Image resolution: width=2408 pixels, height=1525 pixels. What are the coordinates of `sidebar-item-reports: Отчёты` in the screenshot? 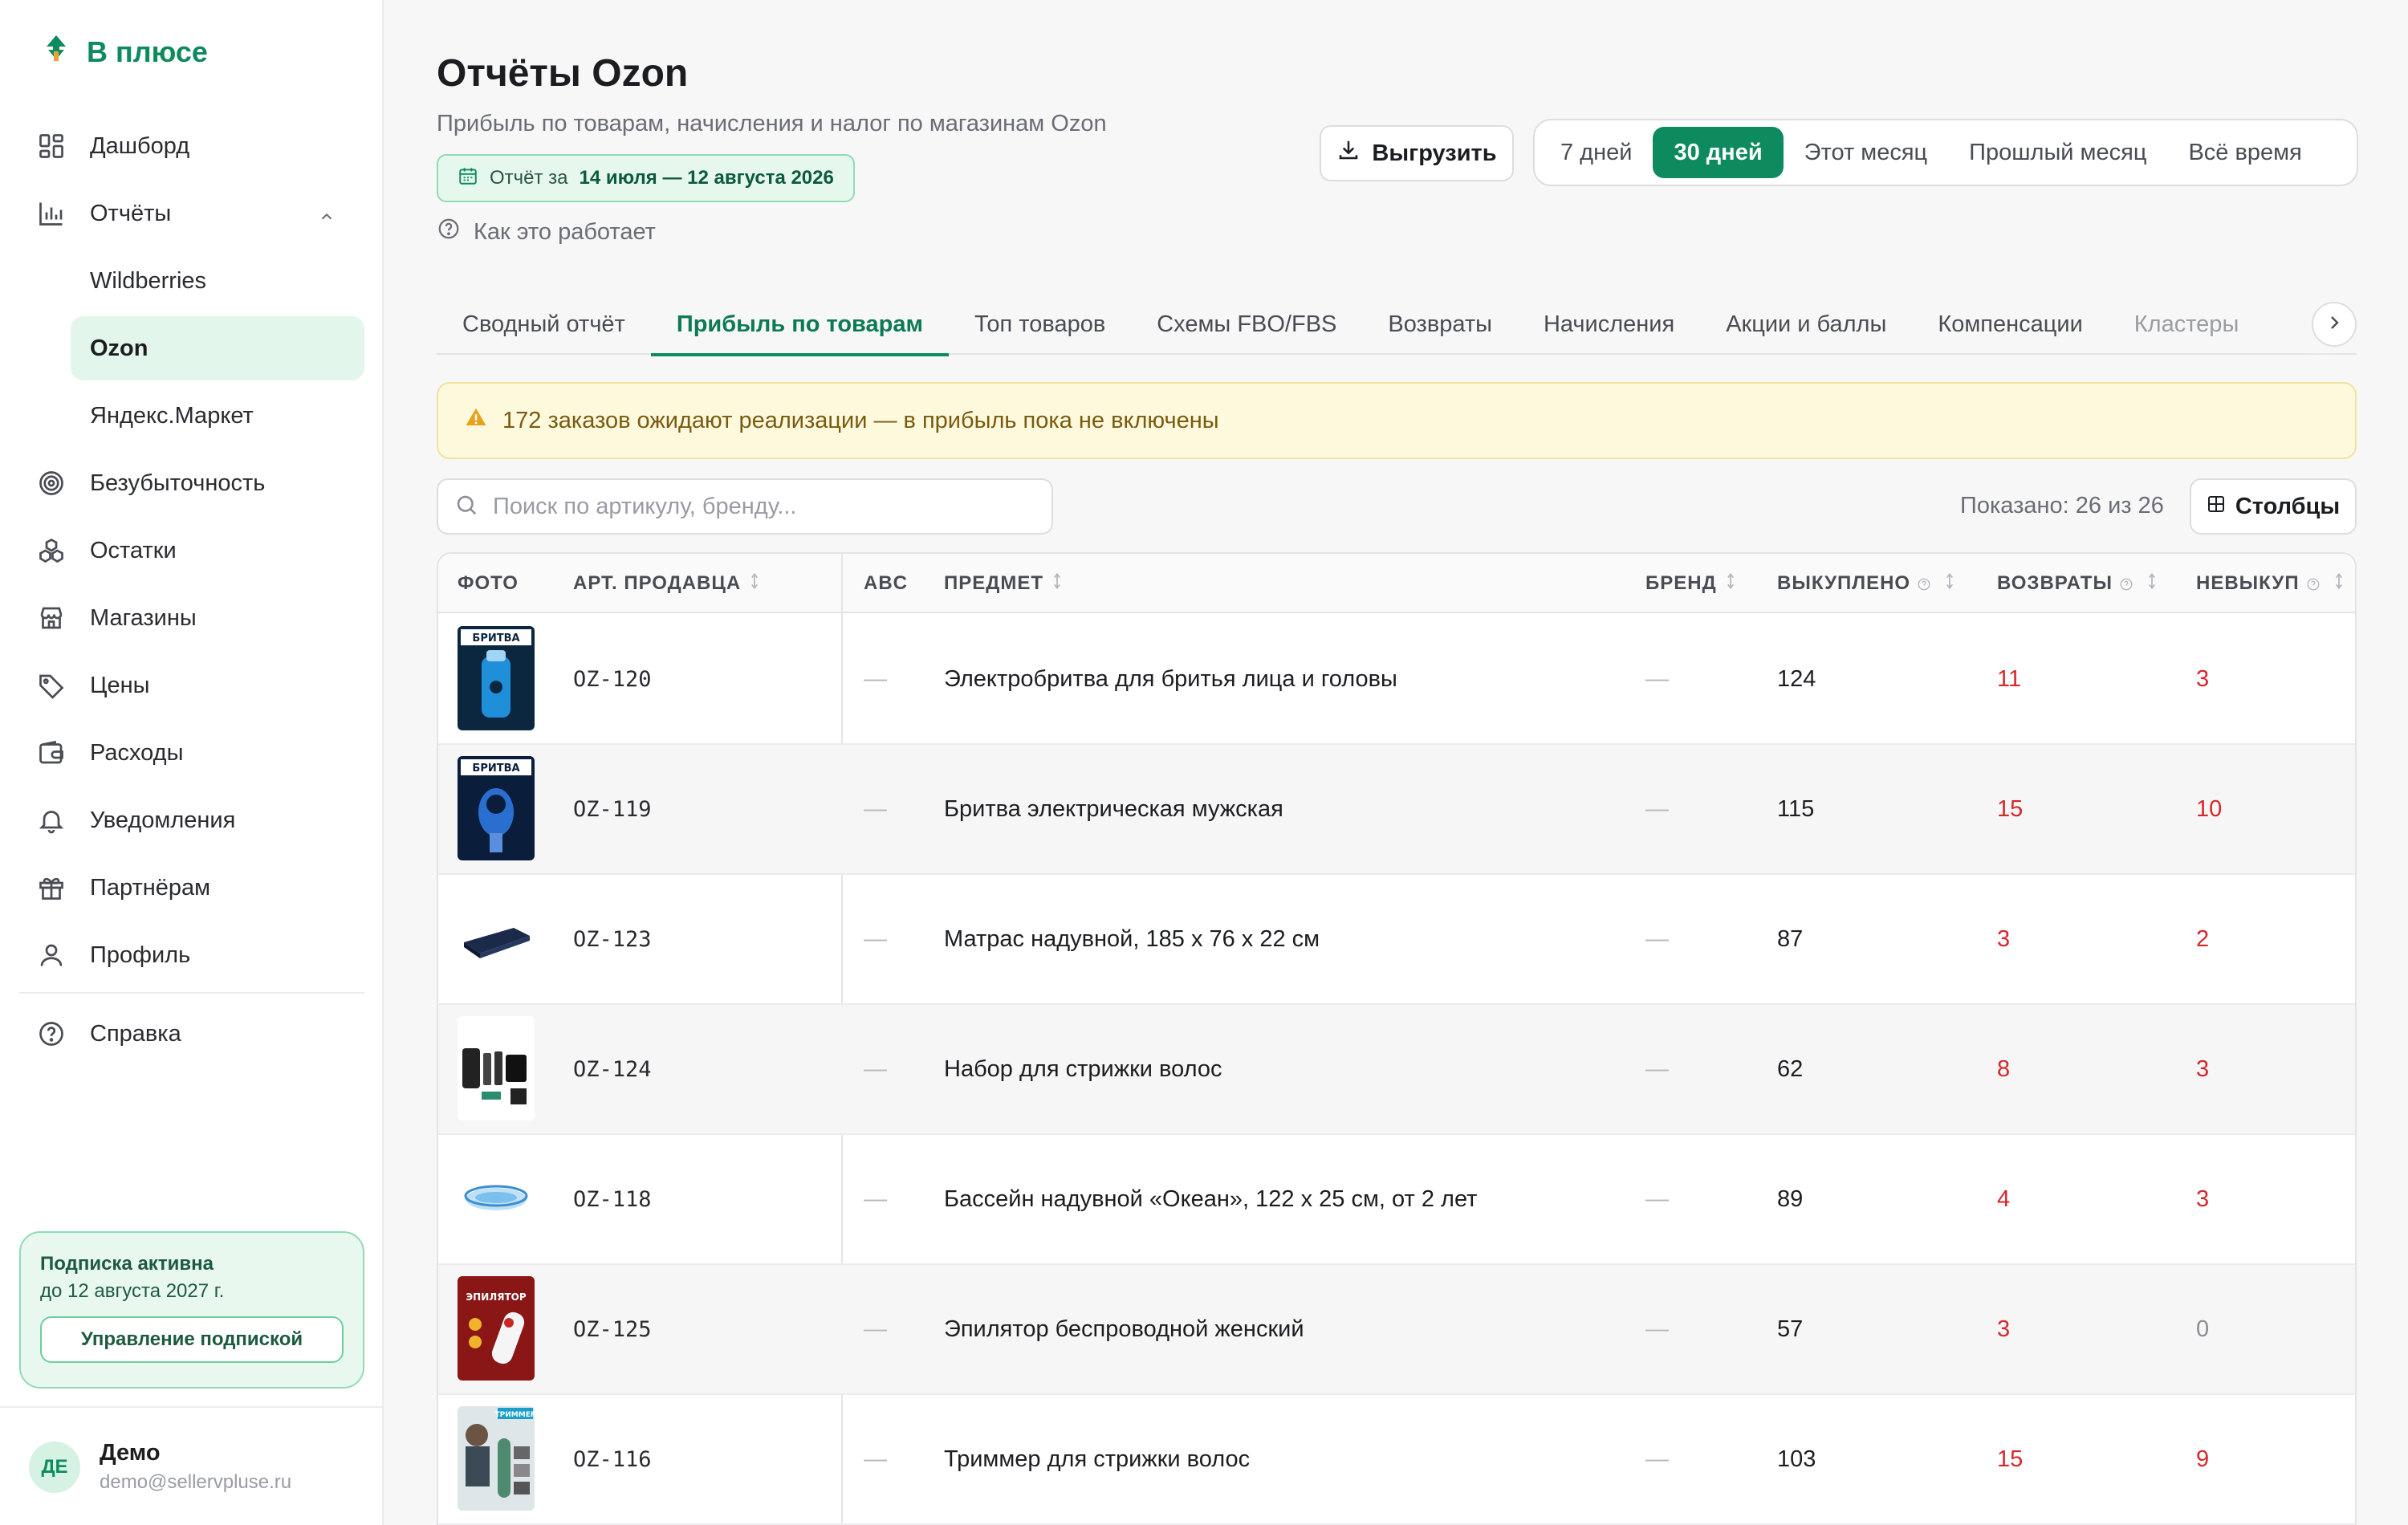 It's located at (191, 213).